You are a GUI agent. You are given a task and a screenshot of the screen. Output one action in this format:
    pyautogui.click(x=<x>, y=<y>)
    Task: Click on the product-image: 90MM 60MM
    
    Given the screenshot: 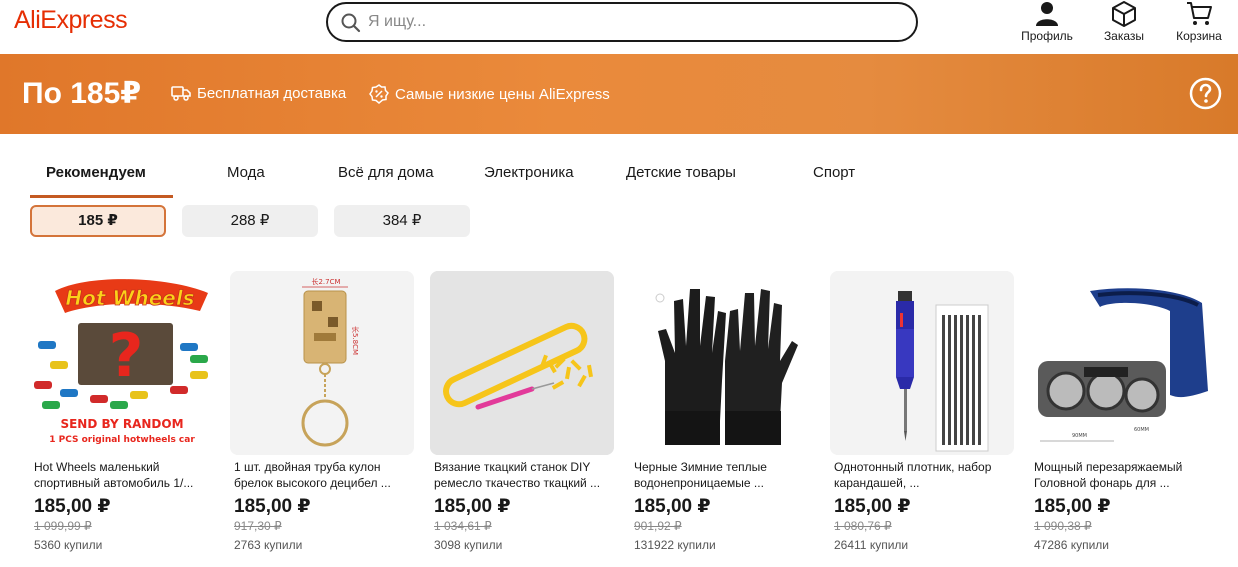 What is the action you would take?
    pyautogui.click(x=1122, y=363)
    